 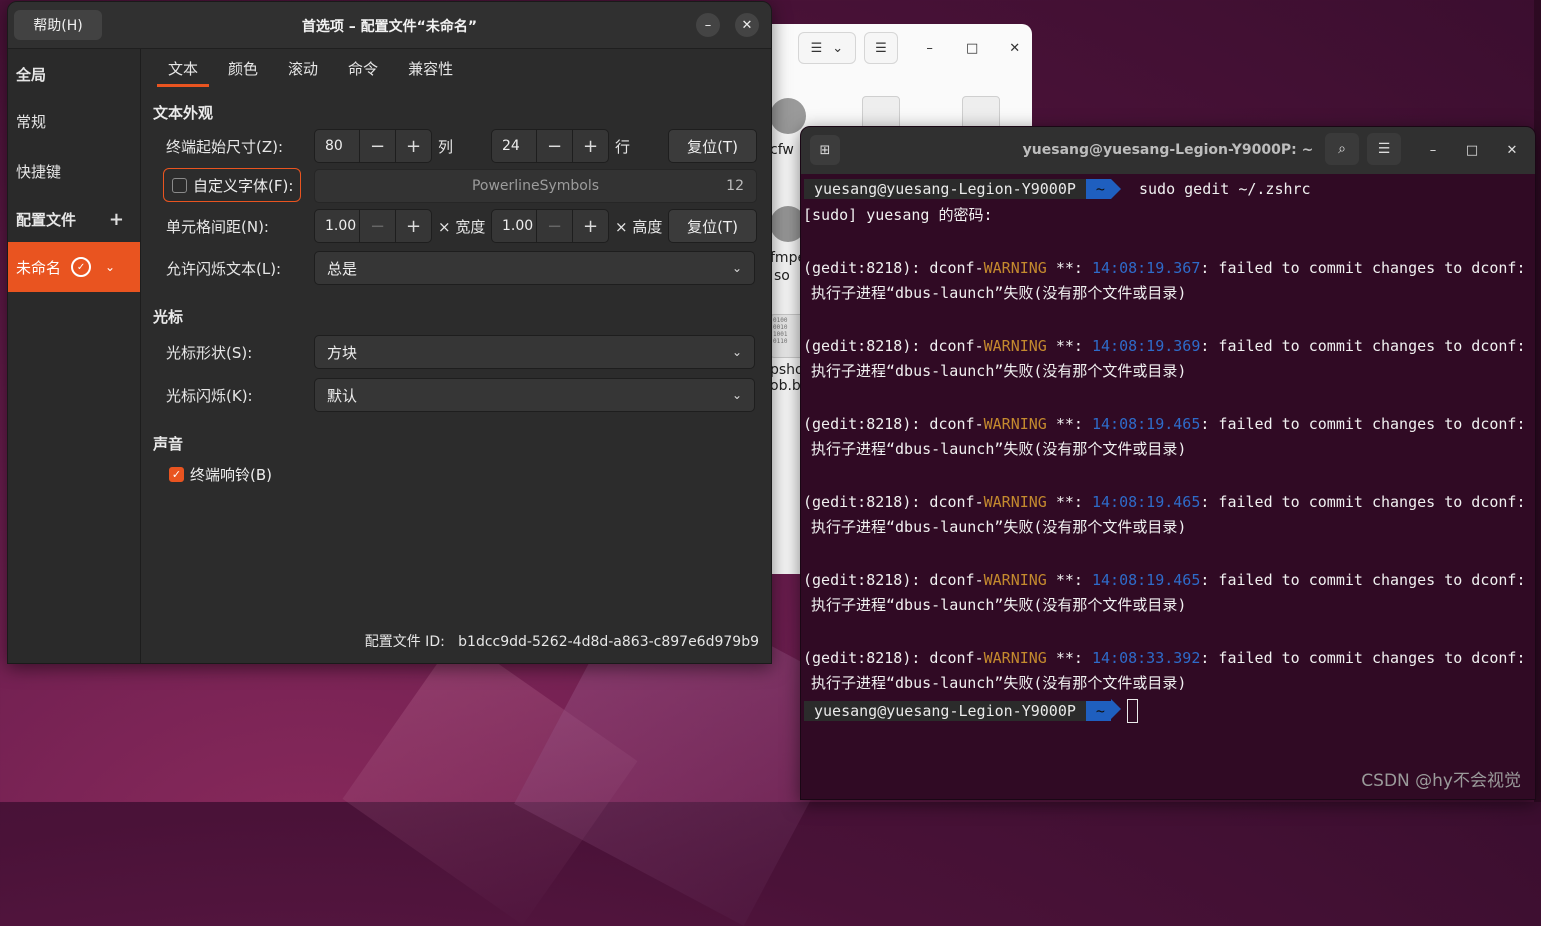 I want to click on preferences-header: 帮助(H) 首选项 – 配置文件“未命名” – ✕, so click(x=389, y=25).